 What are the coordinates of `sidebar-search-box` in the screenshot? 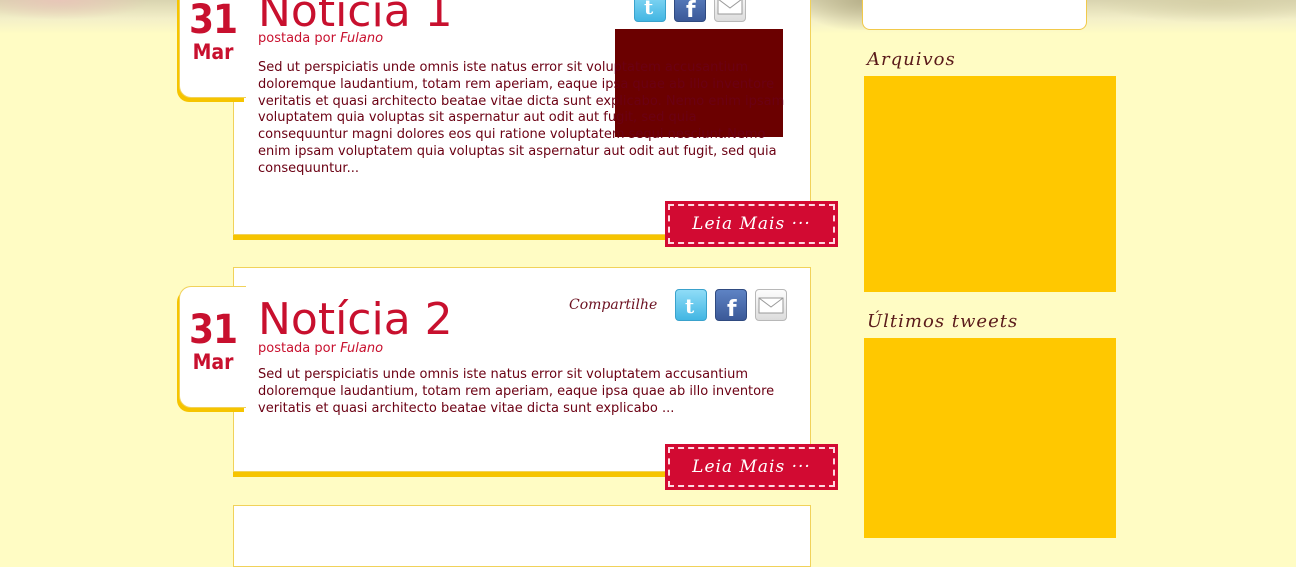 It's located at (974, 15).